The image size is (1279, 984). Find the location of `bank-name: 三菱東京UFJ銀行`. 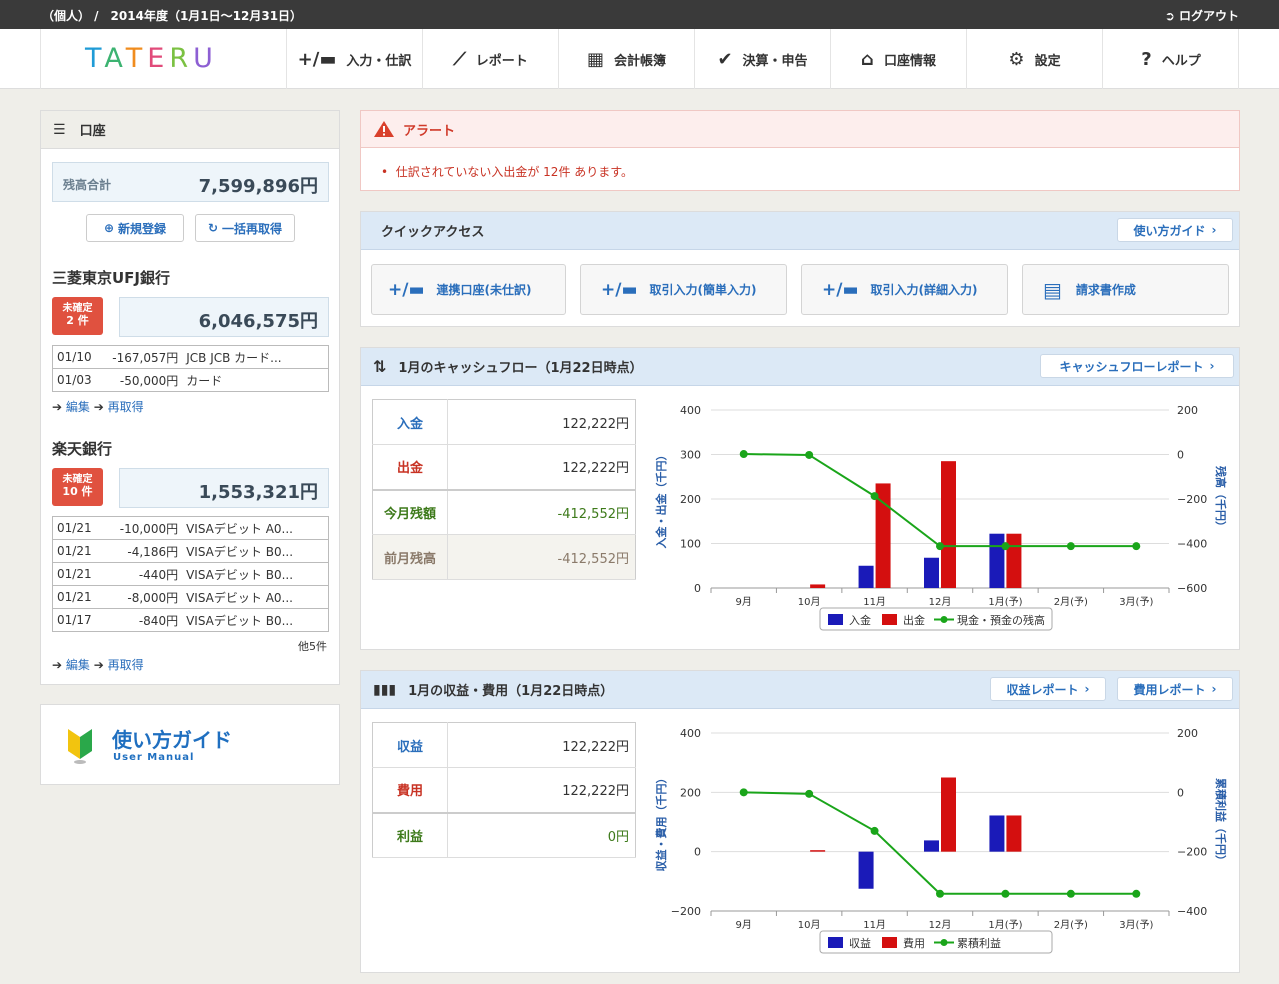

bank-name: 三菱東京UFJ銀行 is located at coordinates (111, 278).